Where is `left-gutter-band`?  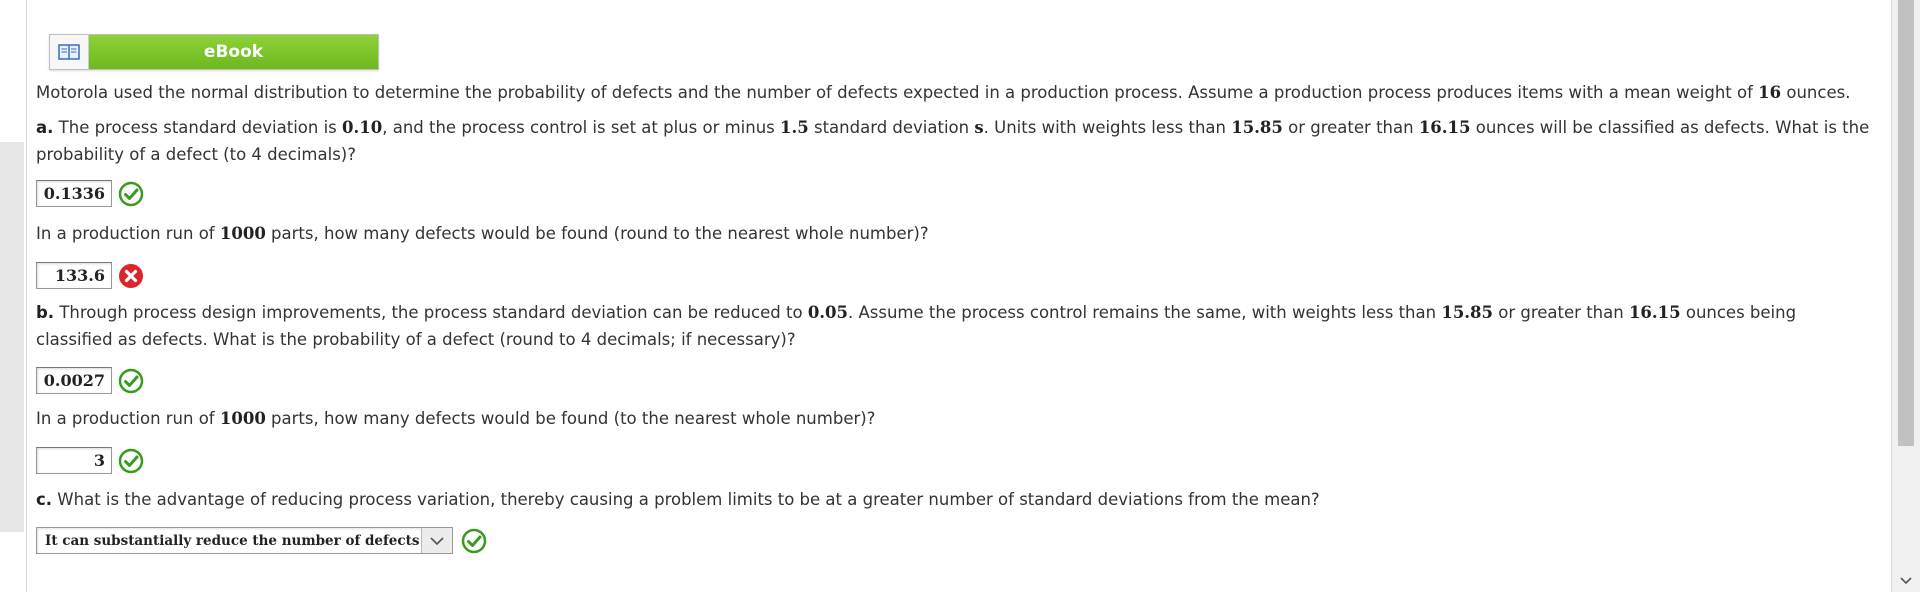
left-gutter-band is located at coordinates (12, 337).